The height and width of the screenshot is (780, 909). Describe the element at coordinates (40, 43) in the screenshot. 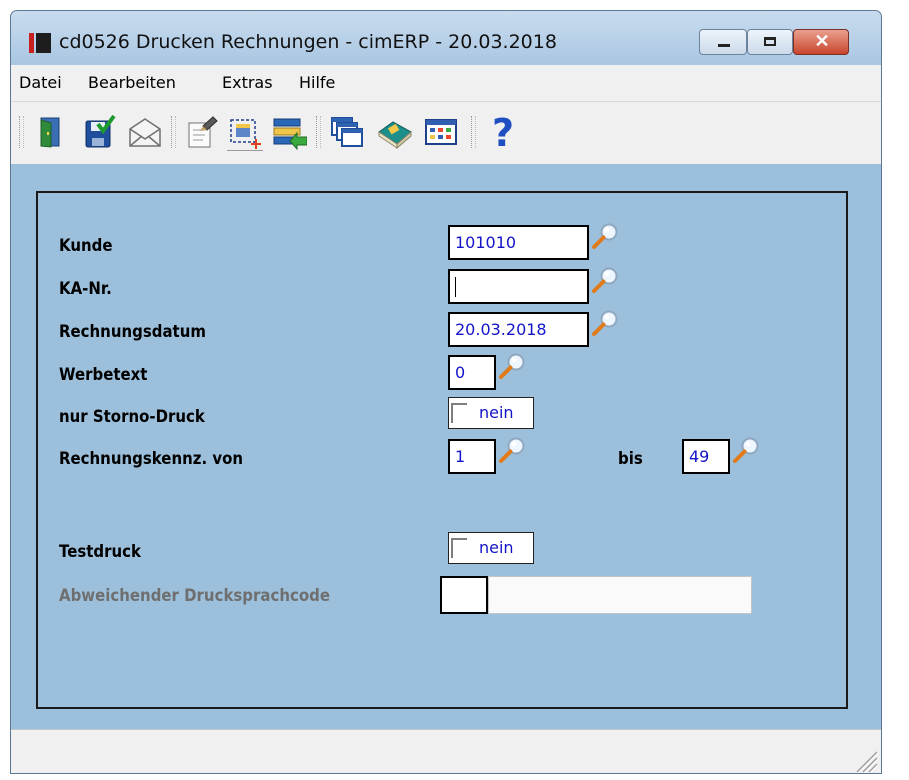

I see `app-logo-icon` at that location.